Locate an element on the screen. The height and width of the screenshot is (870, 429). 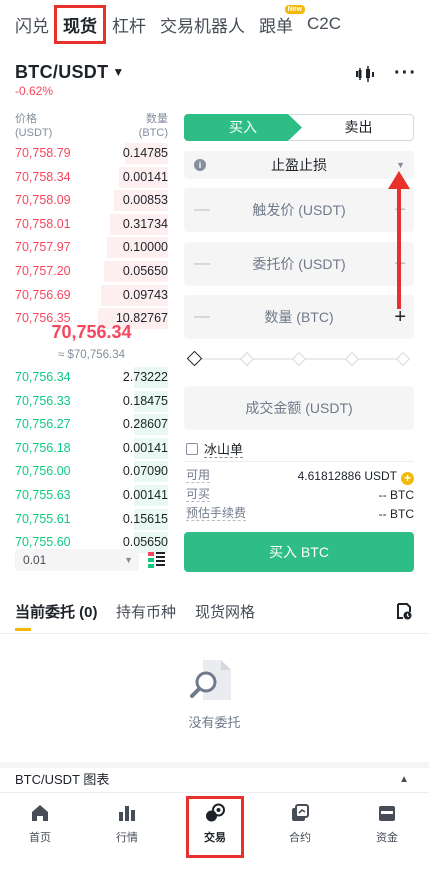
bid-row: 70,756.18 0.00141 is located at coordinates (91, 448).